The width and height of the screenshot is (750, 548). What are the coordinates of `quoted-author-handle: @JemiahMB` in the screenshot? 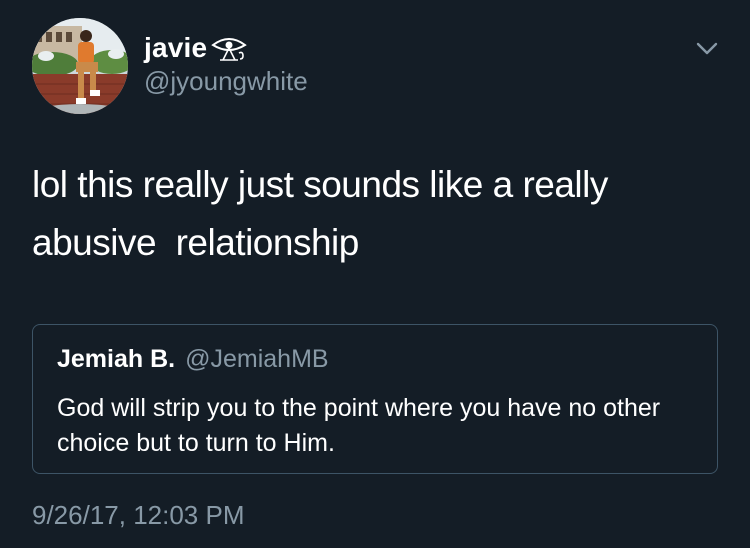 It's located at (257, 359).